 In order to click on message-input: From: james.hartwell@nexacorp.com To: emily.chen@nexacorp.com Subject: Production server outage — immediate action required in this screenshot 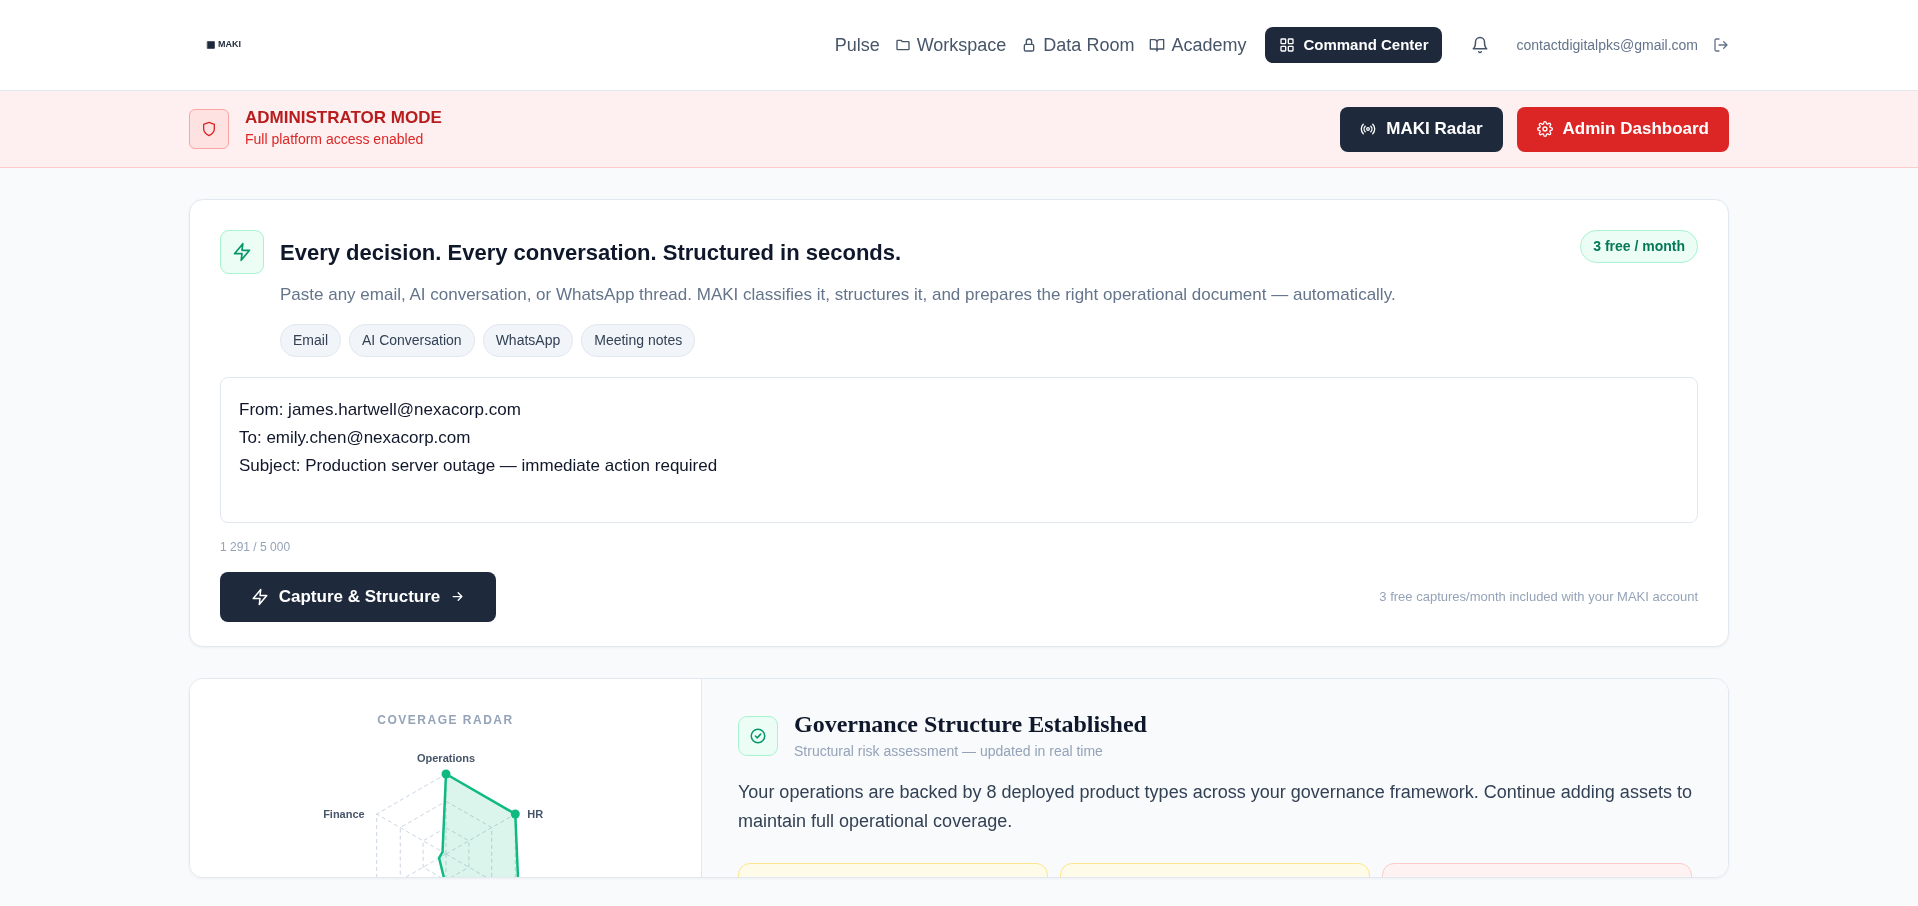, I will do `click(959, 449)`.